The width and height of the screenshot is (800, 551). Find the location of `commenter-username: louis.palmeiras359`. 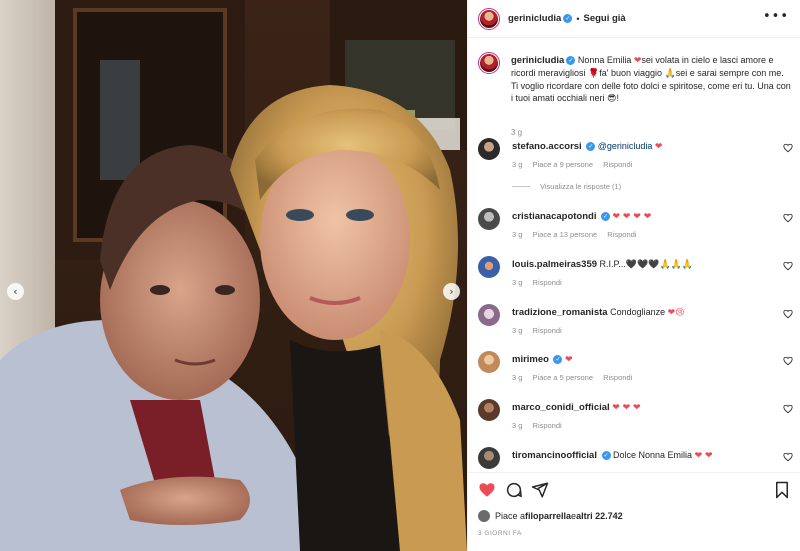

commenter-username: louis.palmeiras359 is located at coordinates (554, 264).